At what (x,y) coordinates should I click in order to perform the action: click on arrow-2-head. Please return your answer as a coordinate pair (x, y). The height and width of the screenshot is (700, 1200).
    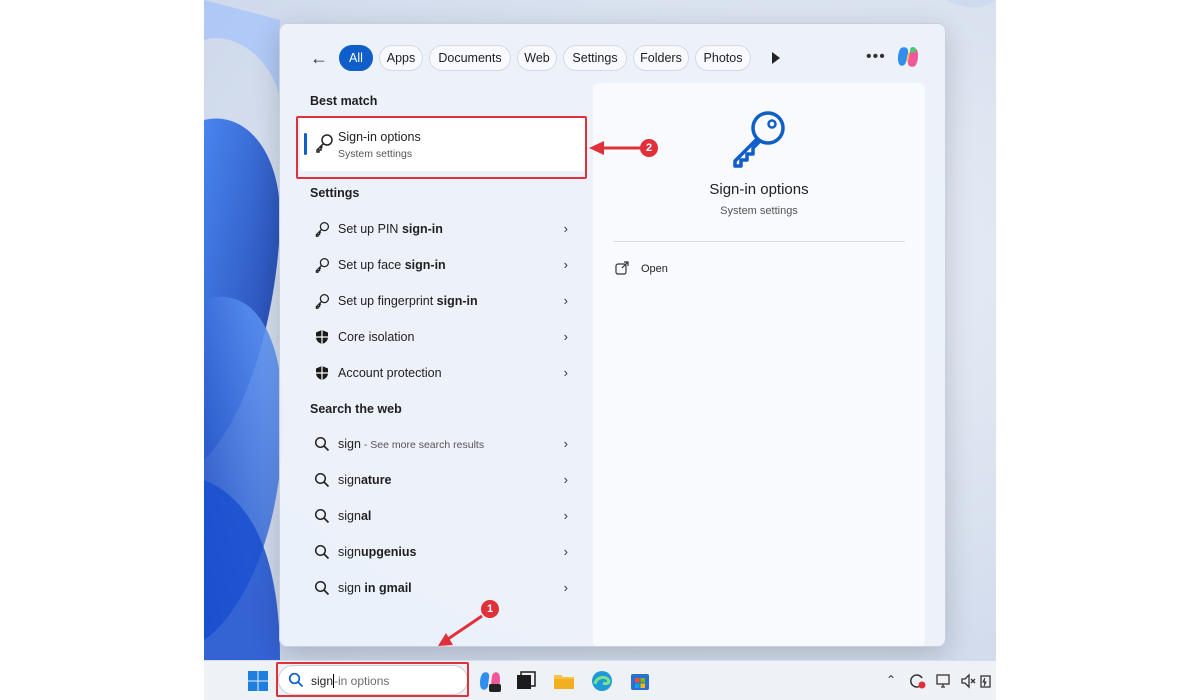
    Looking at the image, I should click on (596, 148).